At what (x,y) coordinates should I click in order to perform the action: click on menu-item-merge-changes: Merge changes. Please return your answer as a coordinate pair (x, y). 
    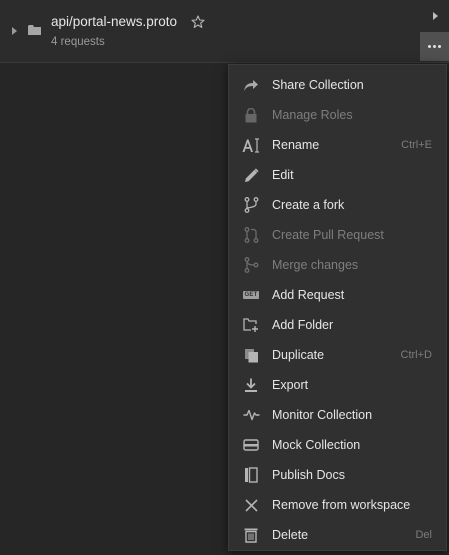
    Looking at the image, I should click on (337, 265).